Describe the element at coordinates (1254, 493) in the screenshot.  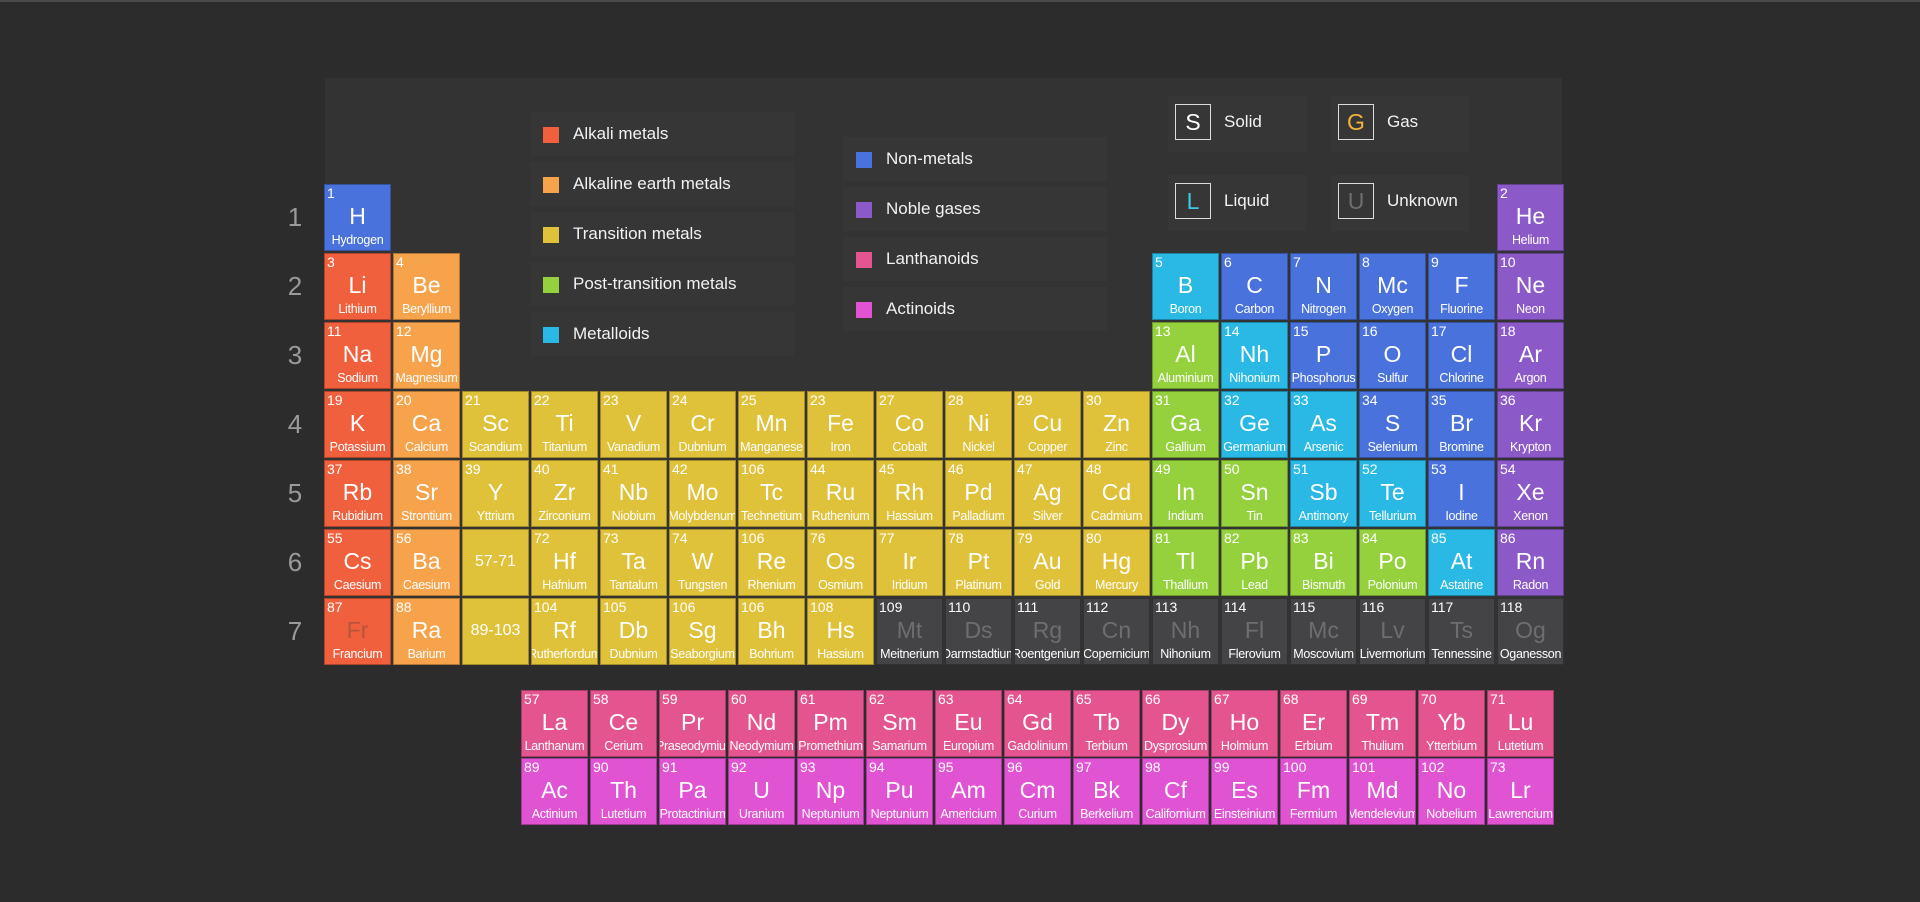
I see `element-cell-sn: 50 Sn Tin` at that location.